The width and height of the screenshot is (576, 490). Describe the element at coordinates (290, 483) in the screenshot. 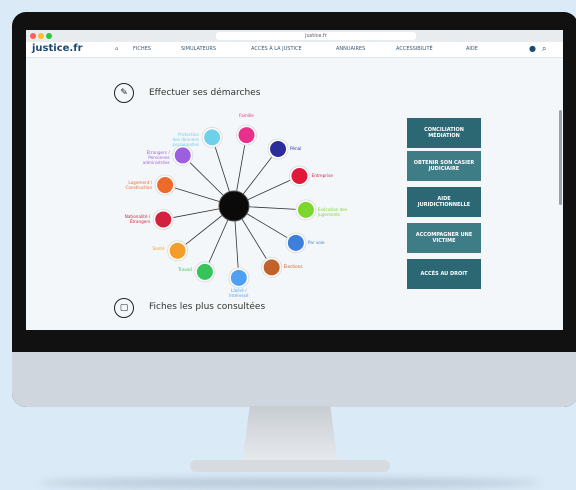

I see `monitor-shadow` at that location.